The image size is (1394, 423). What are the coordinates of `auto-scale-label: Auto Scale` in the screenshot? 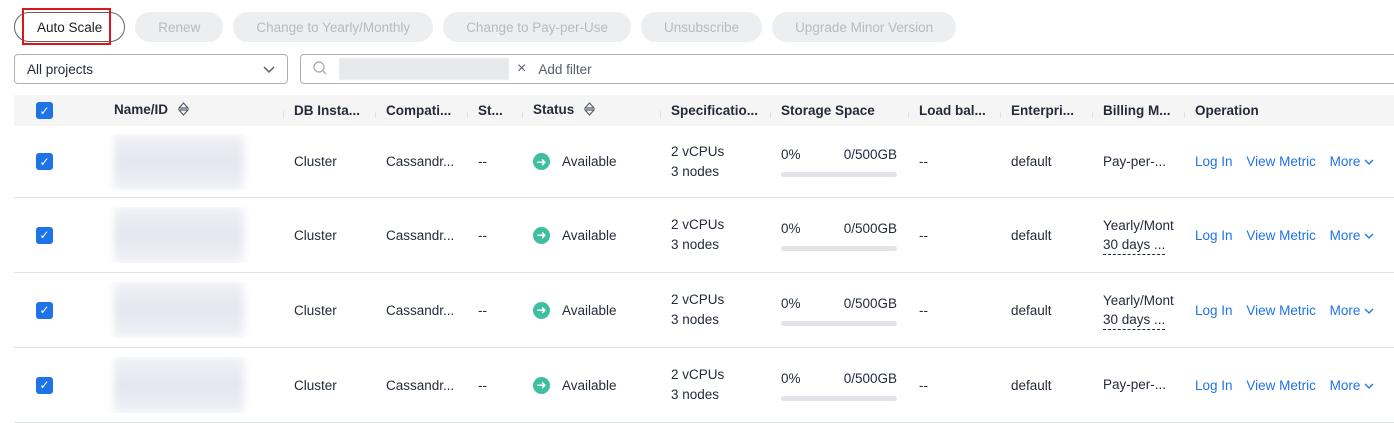 It's located at (70, 27).